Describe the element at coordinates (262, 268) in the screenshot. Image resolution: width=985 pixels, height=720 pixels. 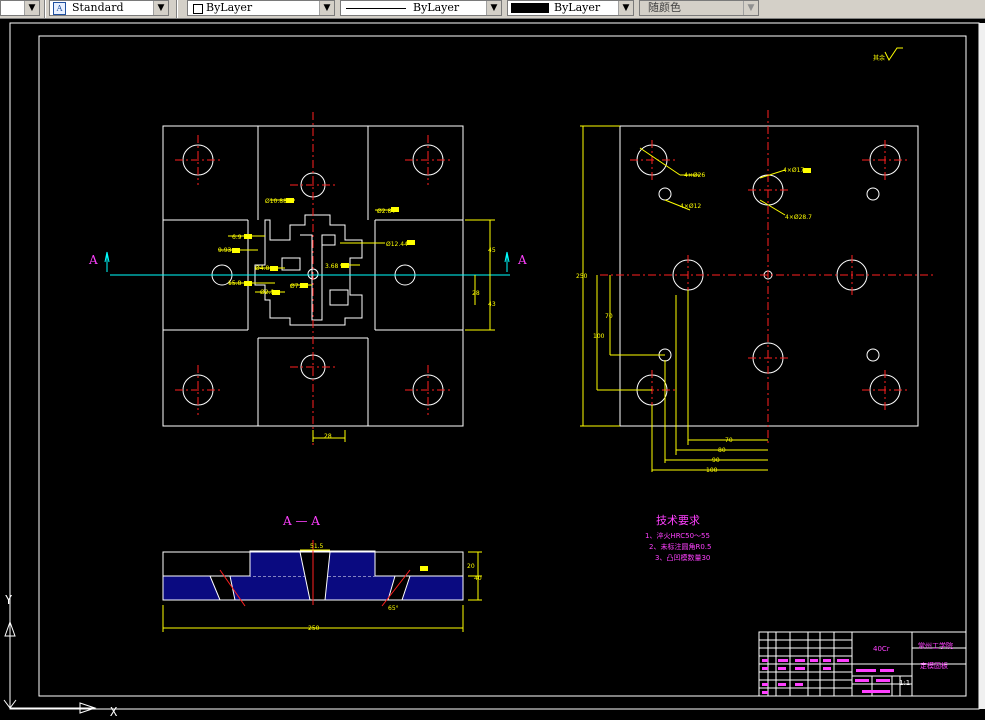
I see `dim-label: Ø4.8` at that location.